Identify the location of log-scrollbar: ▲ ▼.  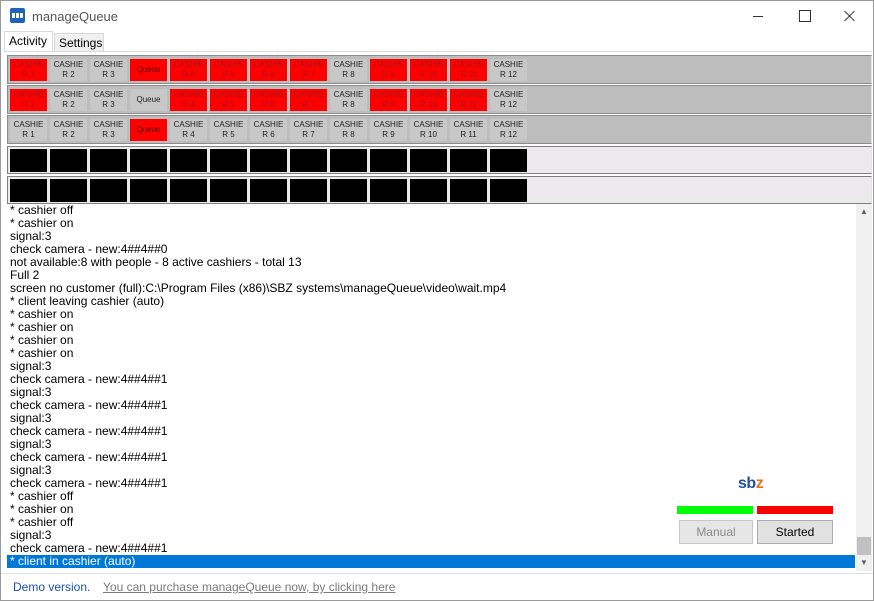
(864, 387).